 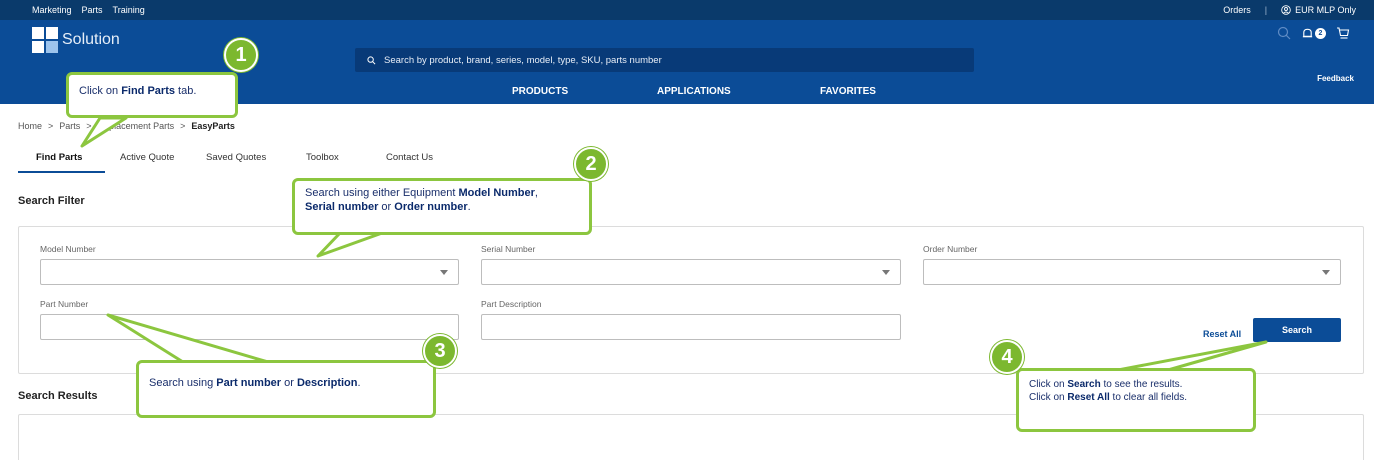 I want to click on callout-3-text: Search using, so click(x=183, y=383).